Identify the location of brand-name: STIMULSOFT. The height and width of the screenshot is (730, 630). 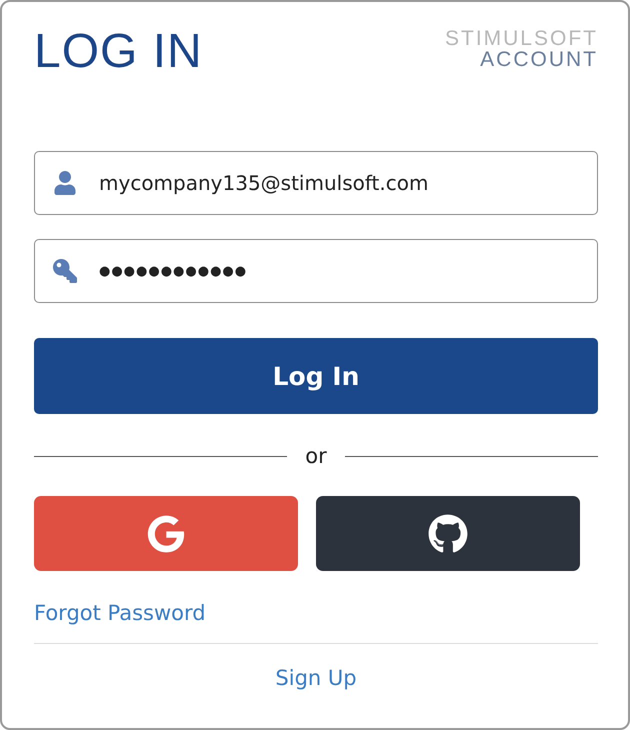
(521, 38).